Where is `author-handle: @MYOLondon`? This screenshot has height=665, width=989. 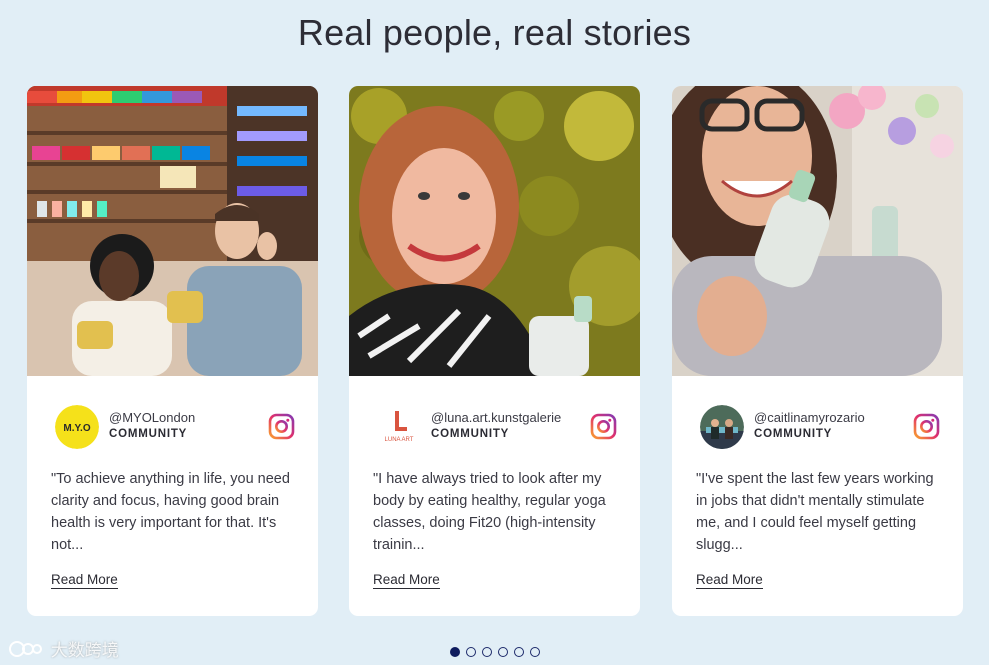 author-handle: @MYOLondon is located at coordinates (152, 417).